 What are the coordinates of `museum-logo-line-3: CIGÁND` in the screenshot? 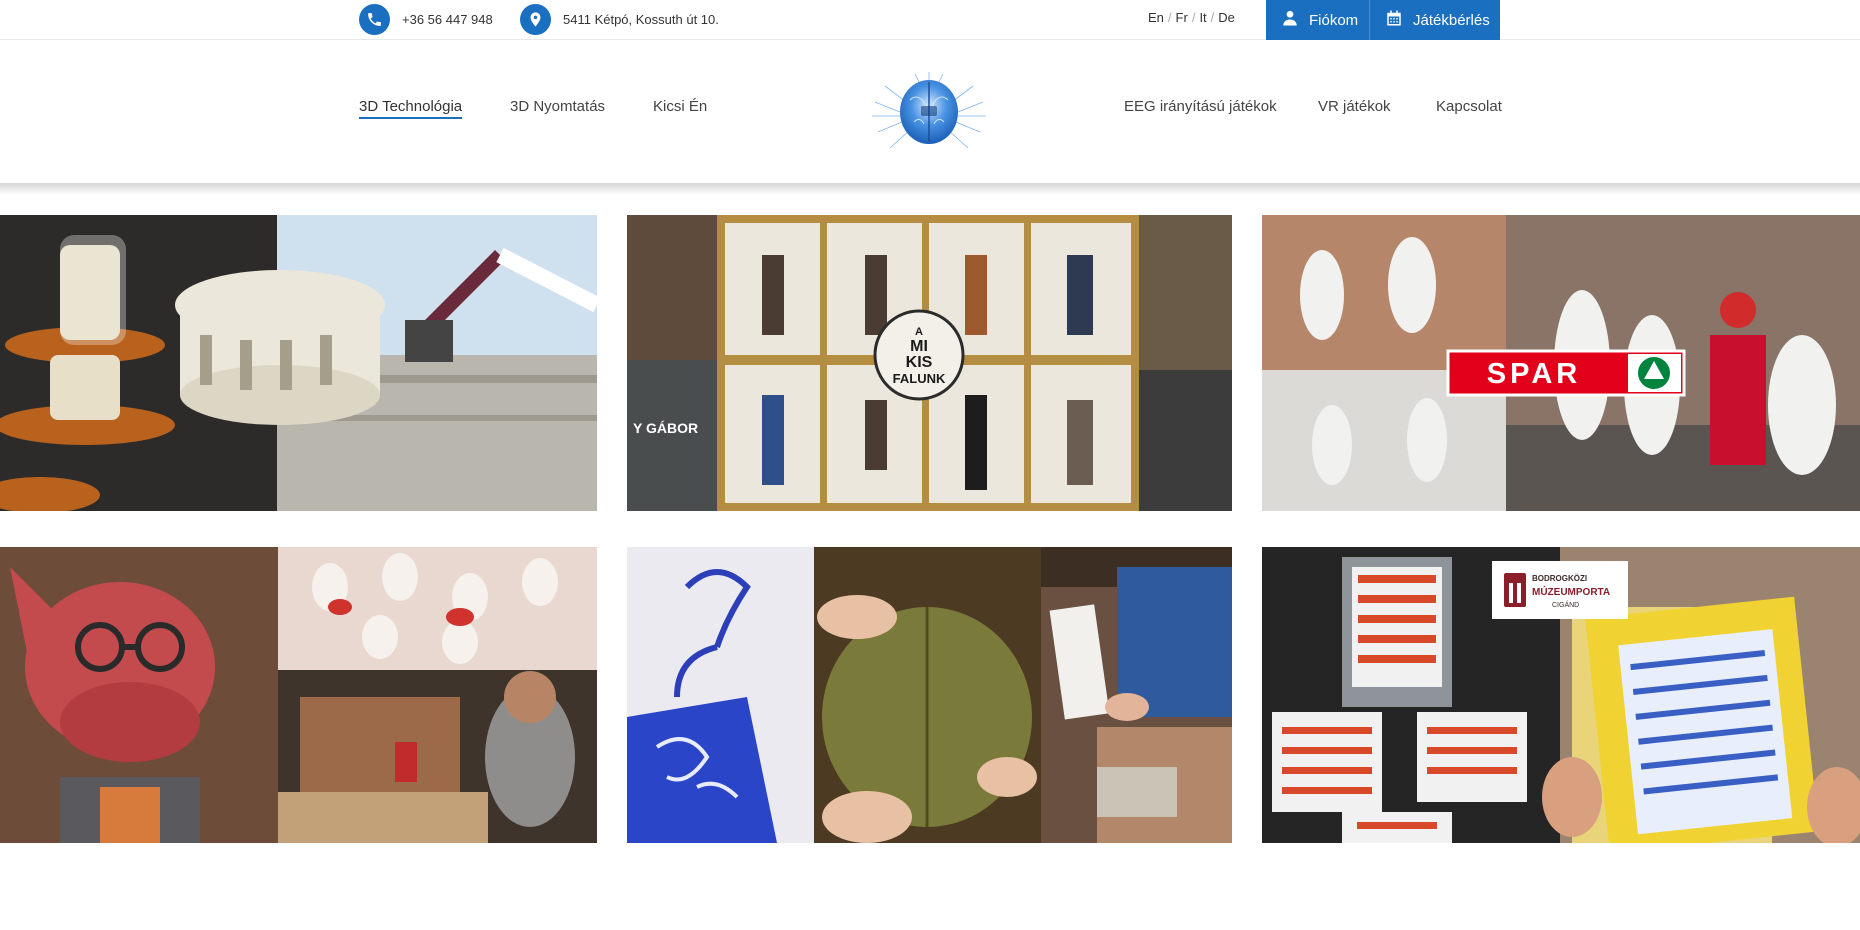 It's located at (1565, 604).